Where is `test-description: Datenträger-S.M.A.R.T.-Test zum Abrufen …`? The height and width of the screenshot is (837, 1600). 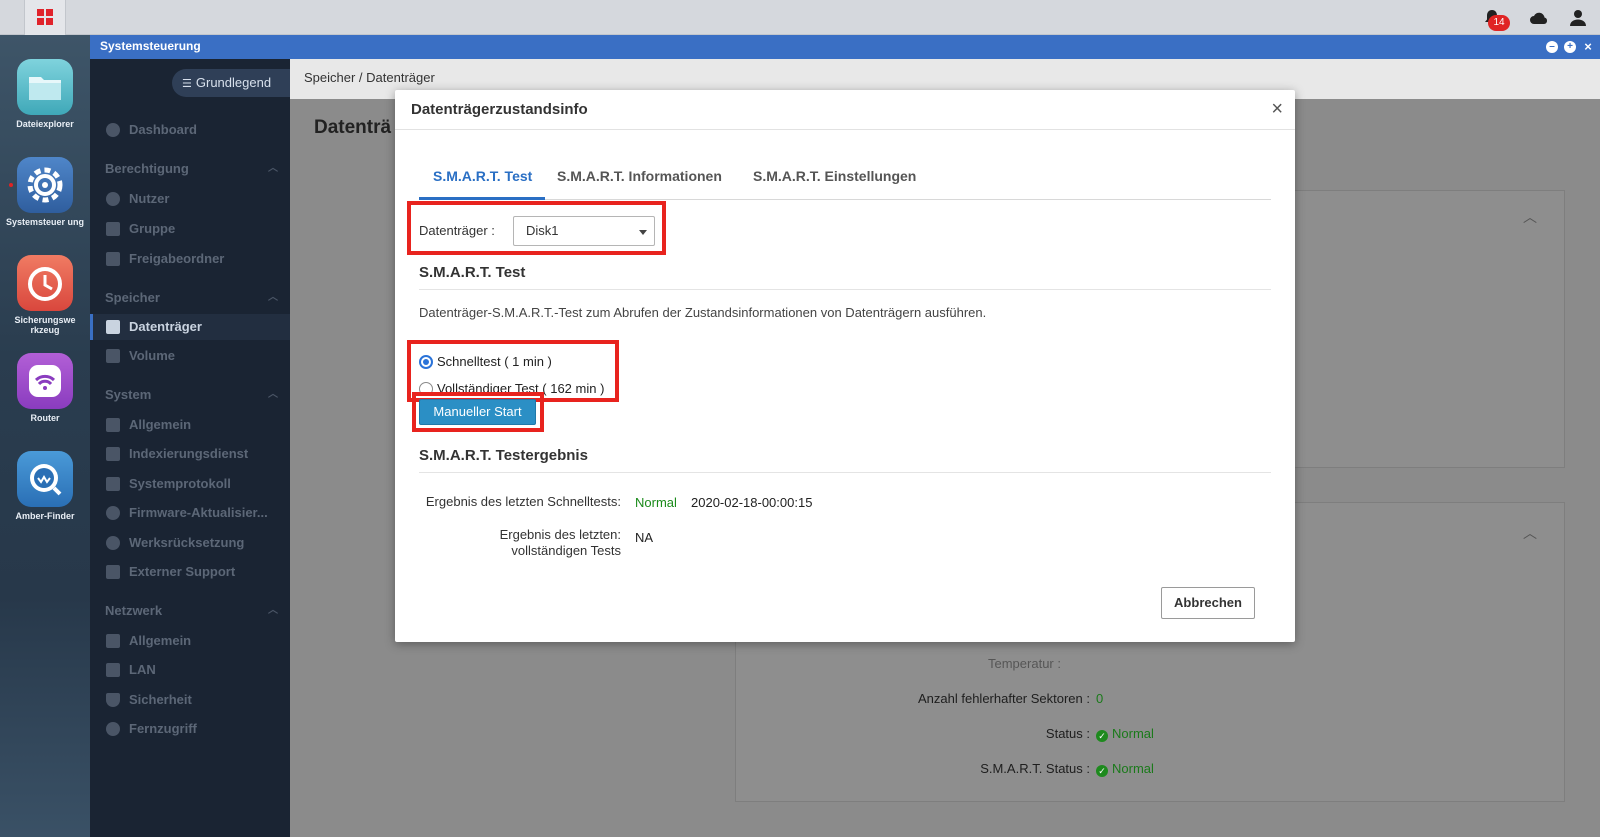 test-description: Datenträger-S.M.A.R.T.-Test zum Abrufen … is located at coordinates (703, 312).